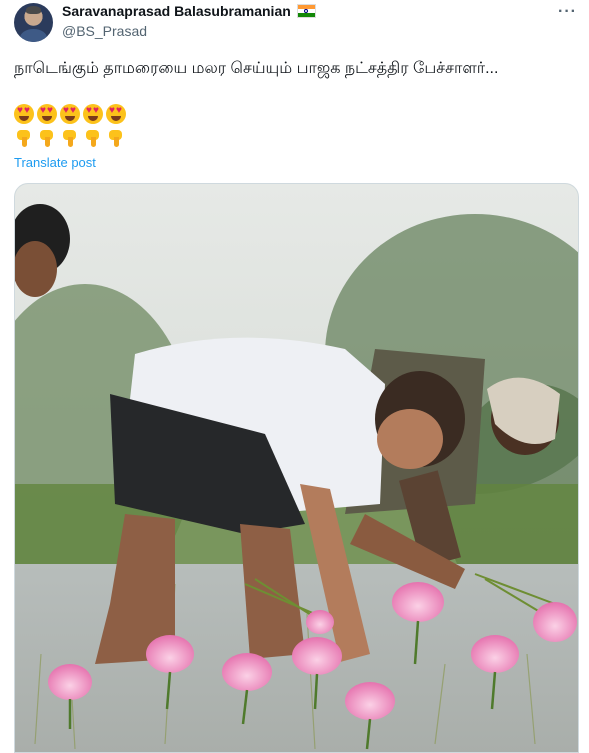 This screenshot has height=753, width=589. I want to click on author-avatar, so click(33, 22).